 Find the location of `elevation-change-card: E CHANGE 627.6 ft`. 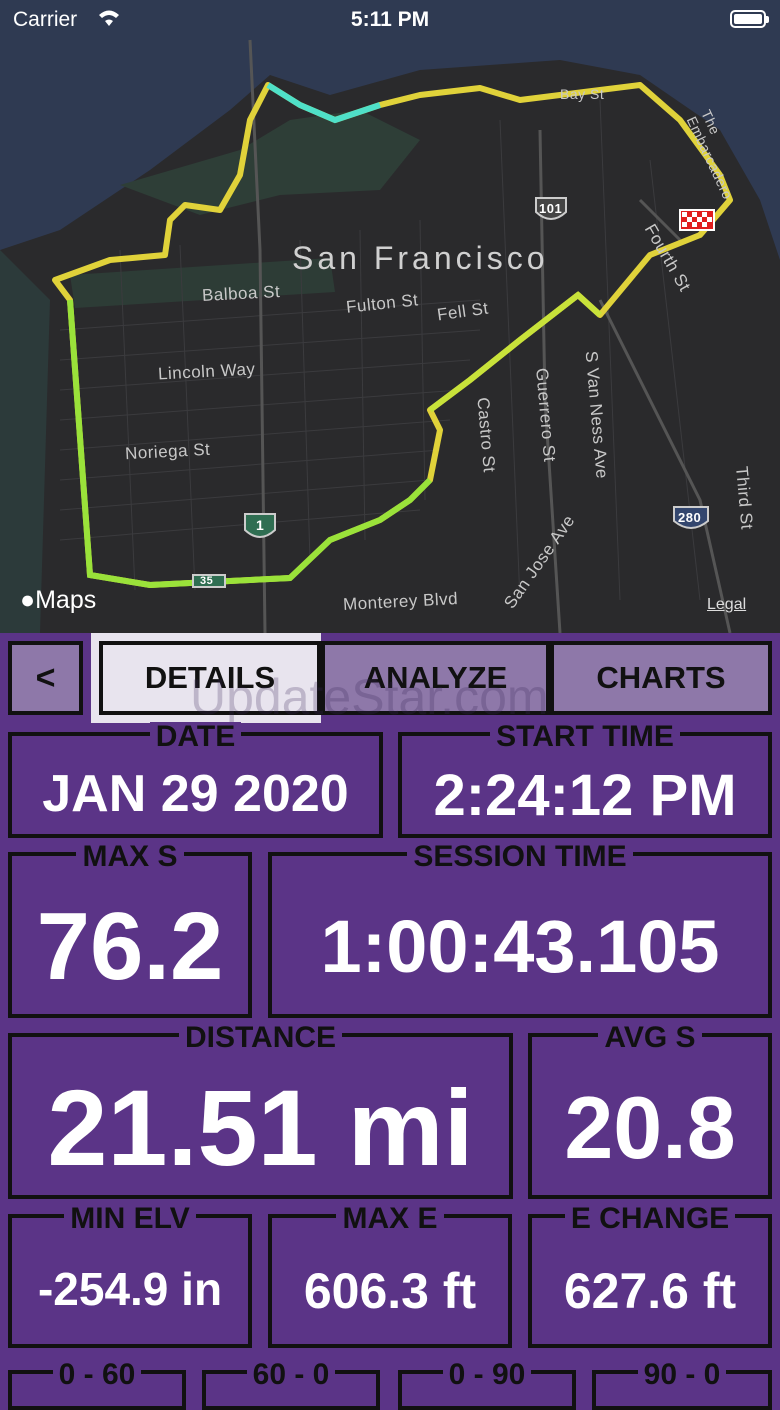

elevation-change-card: E CHANGE 627.6 ft is located at coordinates (650, 1276).